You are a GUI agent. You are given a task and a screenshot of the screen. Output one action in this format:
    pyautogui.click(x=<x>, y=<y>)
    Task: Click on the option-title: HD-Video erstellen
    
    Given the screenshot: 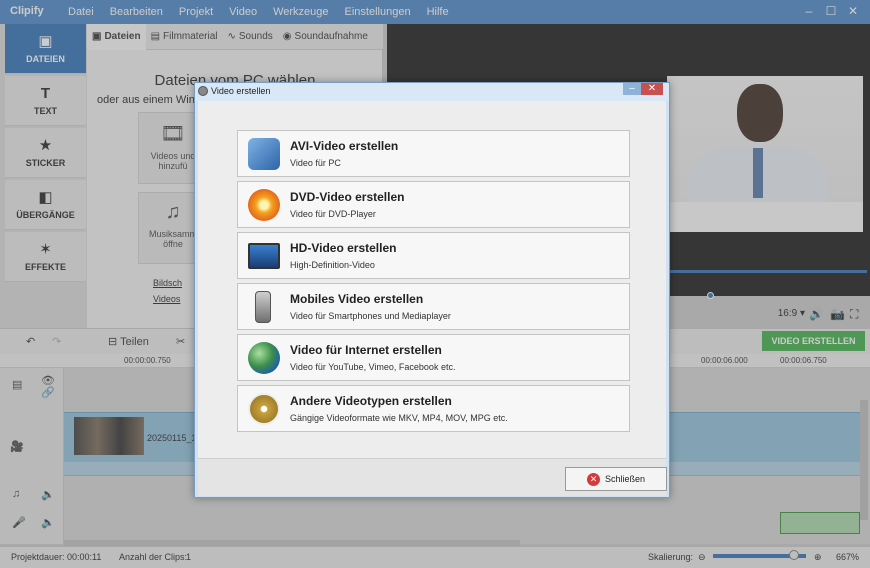 What is the action you would take?
    pyautogui.click(x=343, y=248)
    